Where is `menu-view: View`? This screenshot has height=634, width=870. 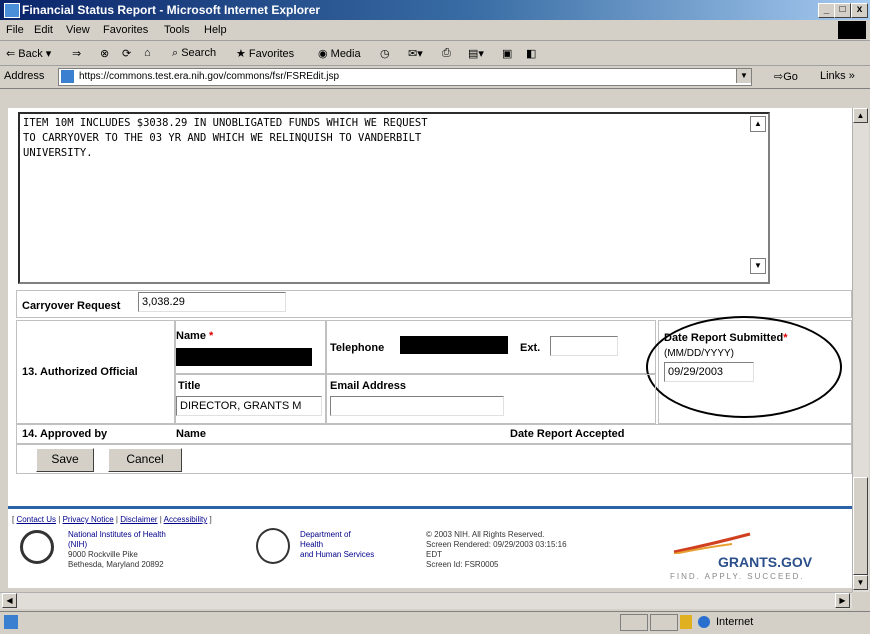
menu-view: View is located at coordinates (78, 30).